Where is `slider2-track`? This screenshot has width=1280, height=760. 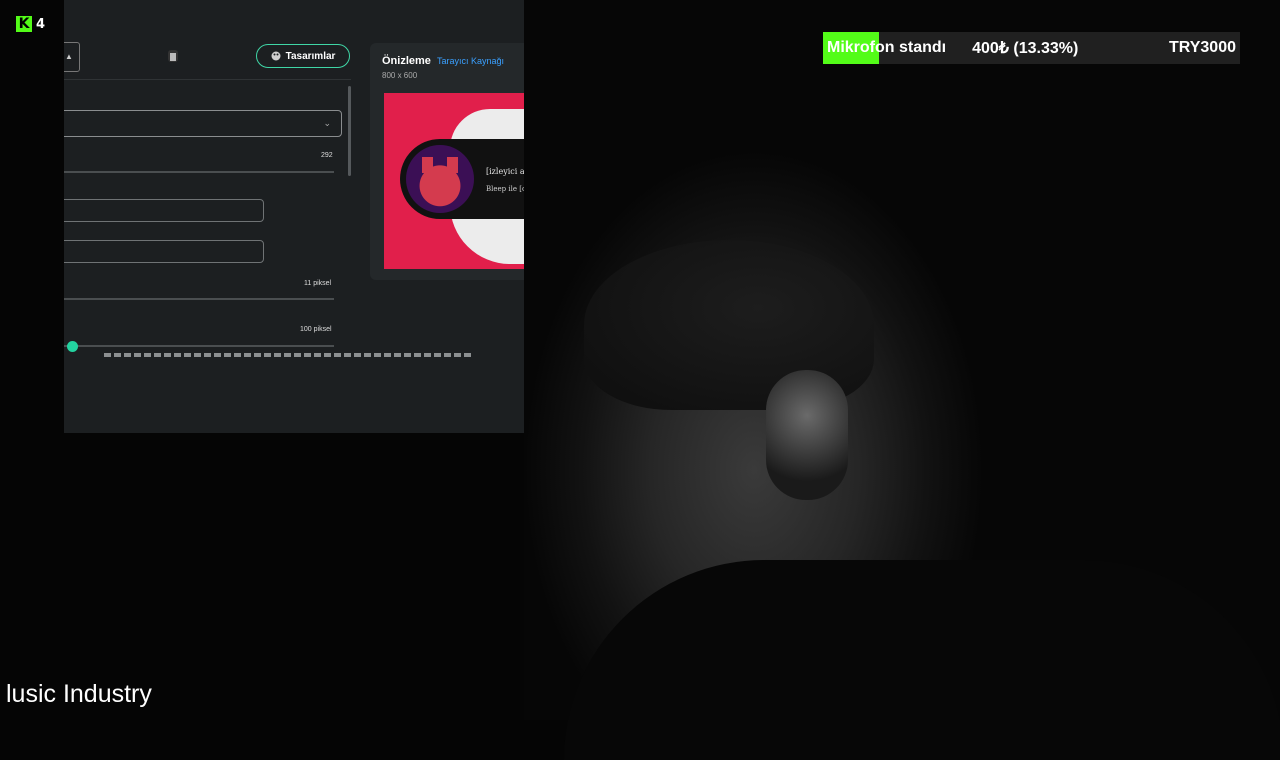
slider2-track is located at coordinates (199, 299).